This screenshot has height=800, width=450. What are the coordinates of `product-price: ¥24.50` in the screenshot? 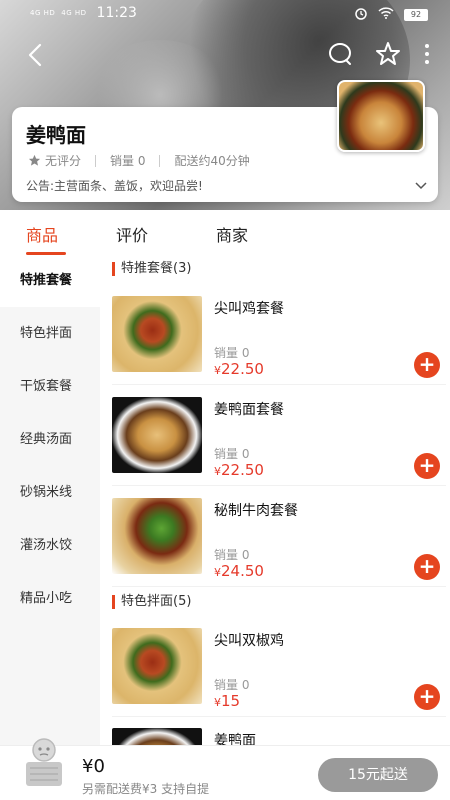 It's located at (239, 571).